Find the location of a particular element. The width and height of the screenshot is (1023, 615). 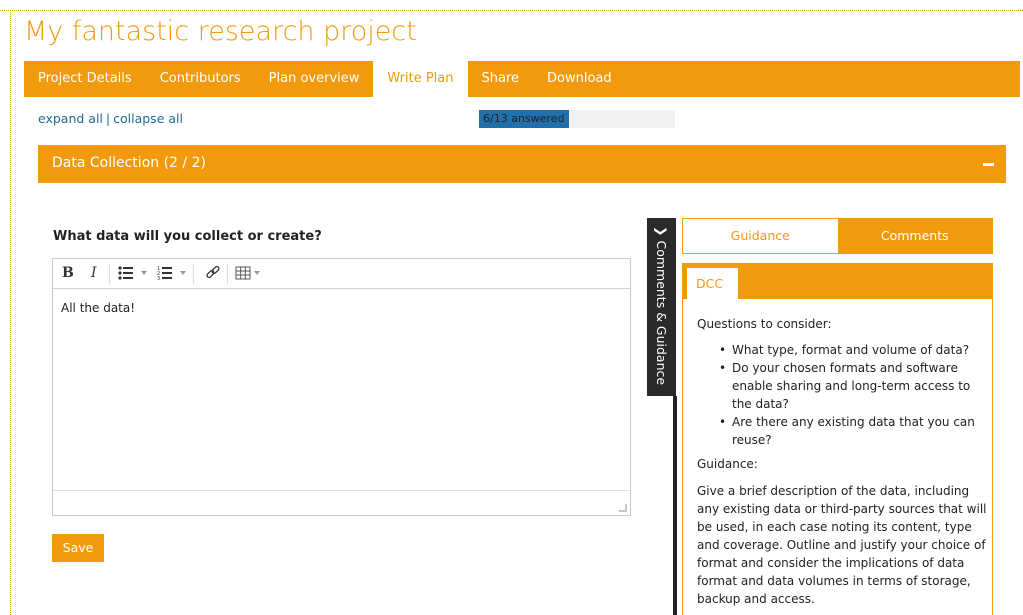

questions-heading: Questions to consider: is located at coordinates (764, 324).